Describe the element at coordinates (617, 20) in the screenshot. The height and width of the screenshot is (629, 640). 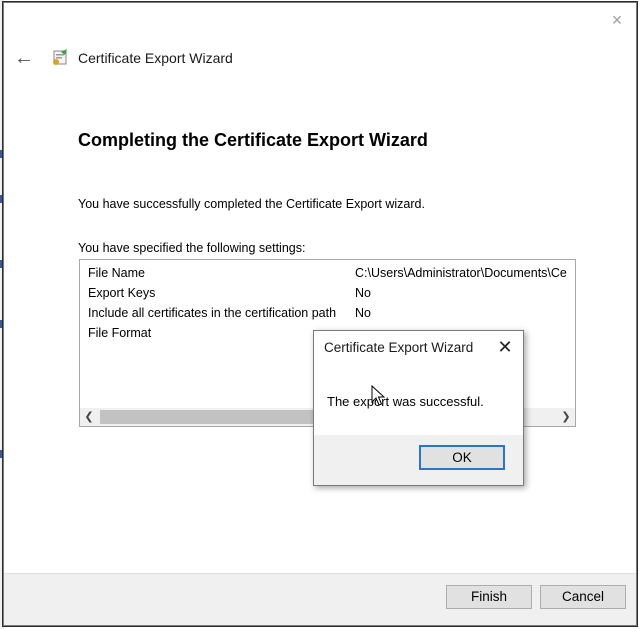
I see `close-icon: ×` at that location.